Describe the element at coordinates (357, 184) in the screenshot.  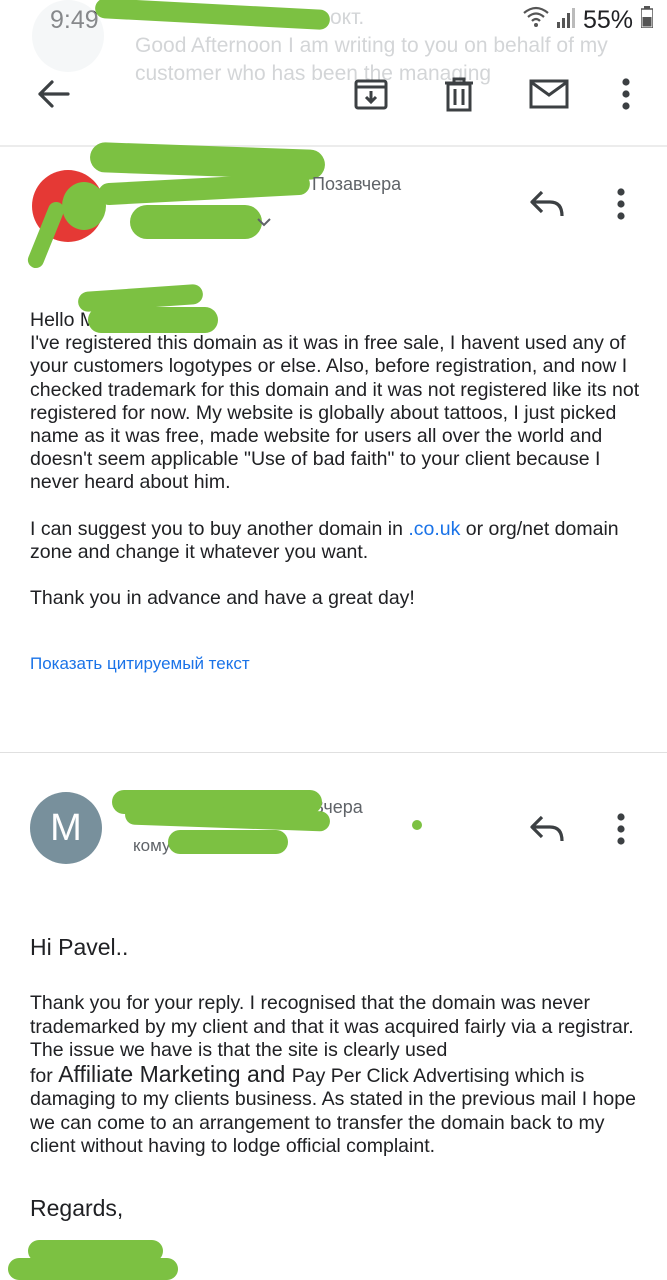
I see `message-1-date: Позавчера` at that location.